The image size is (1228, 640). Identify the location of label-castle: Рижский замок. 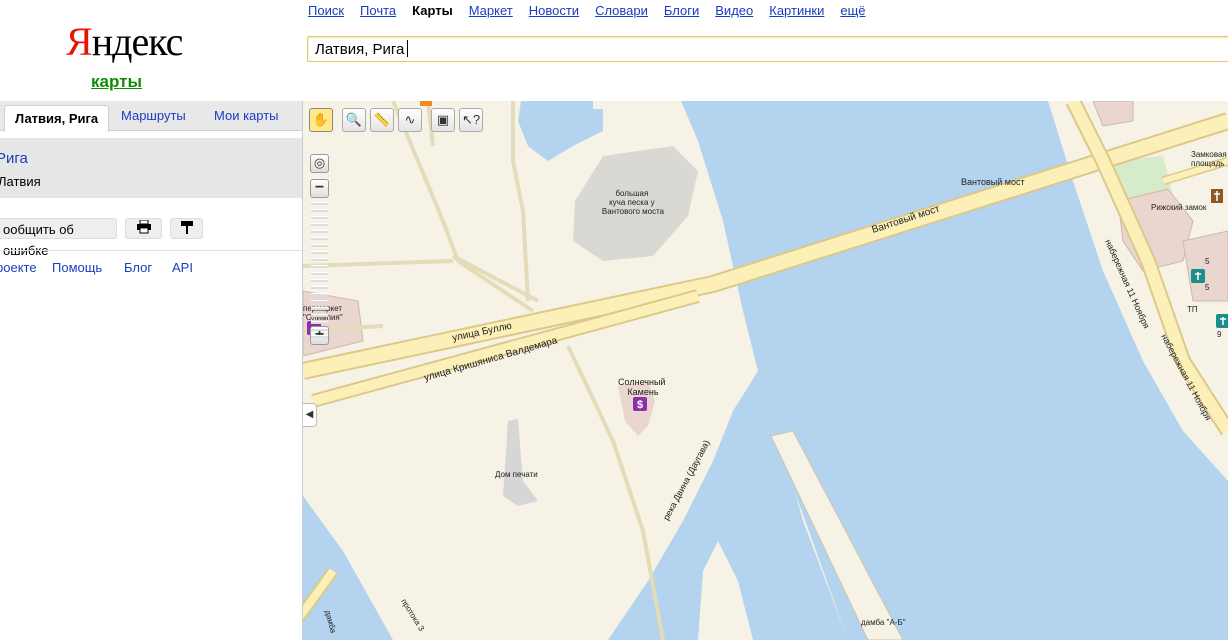
(1179, 207).